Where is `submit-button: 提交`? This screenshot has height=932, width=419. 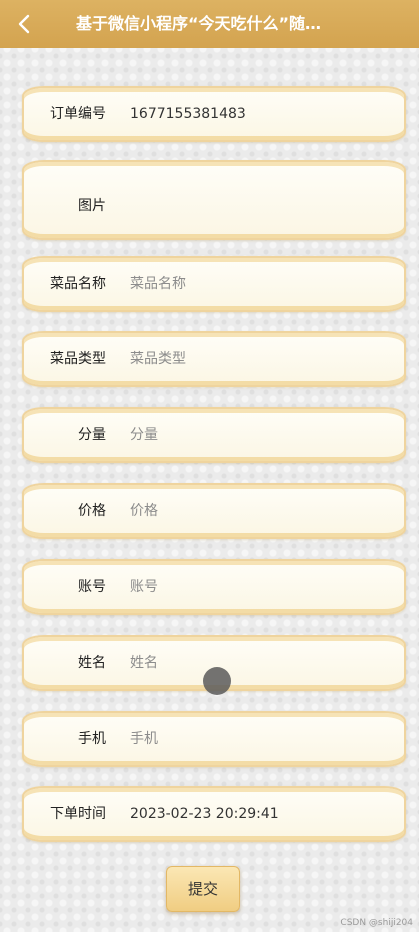
submit-button: 提交 is located at coordinates (203, 889).